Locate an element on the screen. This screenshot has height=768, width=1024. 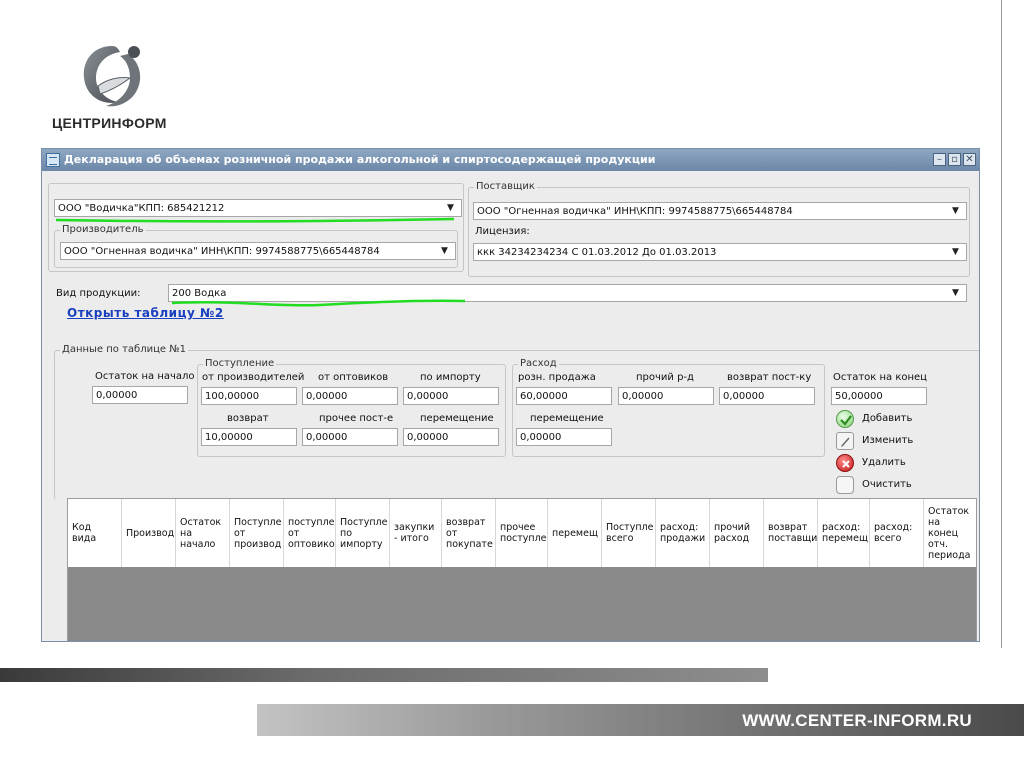
receipt-transfer-label: перемещение is located at coordinates (457, 418).